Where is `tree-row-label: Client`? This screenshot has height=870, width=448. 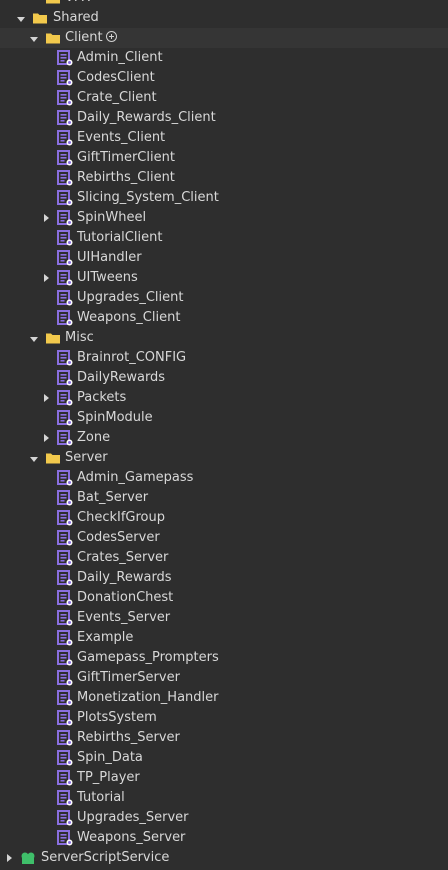 tree-row-label: Client is located at coordinates (84, 37).